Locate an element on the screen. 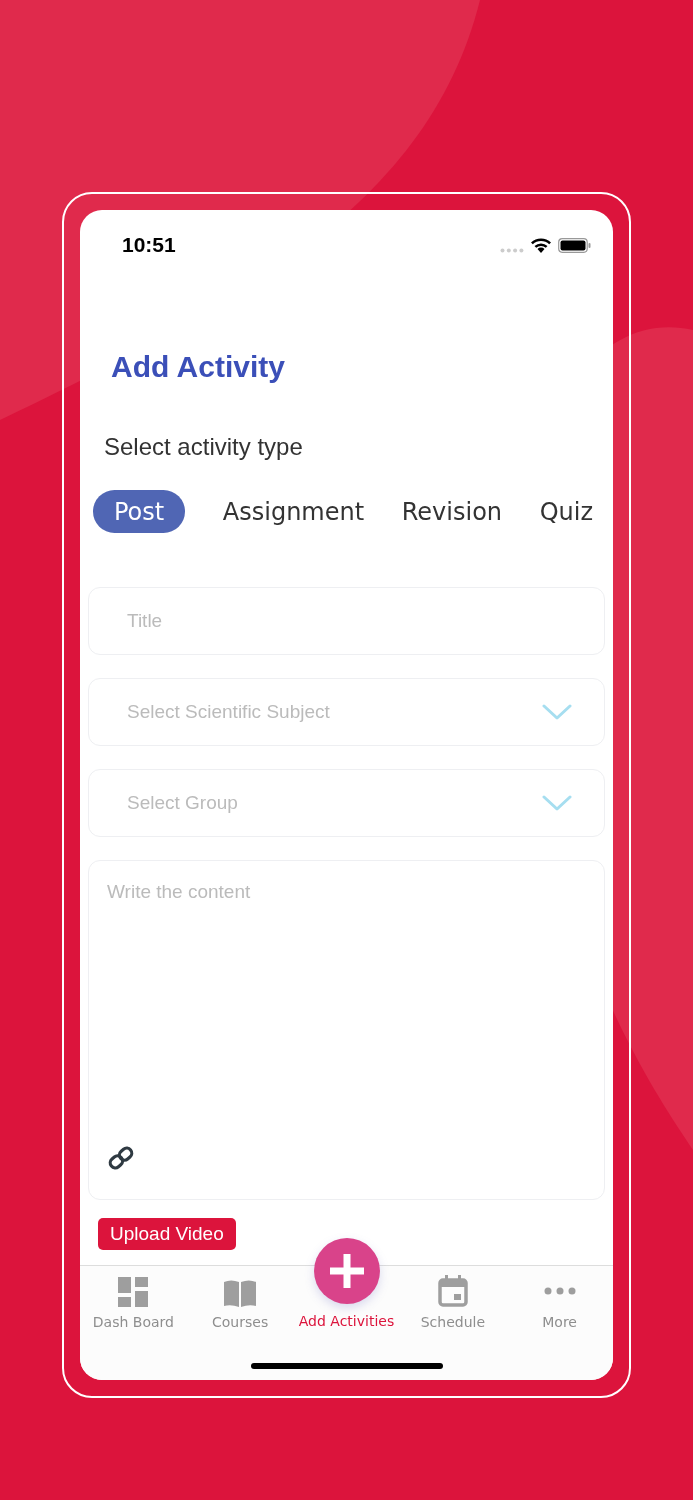 This screenshot has height=1500, width=693. activity-type-tab: Assignment is located at coordinates (293, 511).